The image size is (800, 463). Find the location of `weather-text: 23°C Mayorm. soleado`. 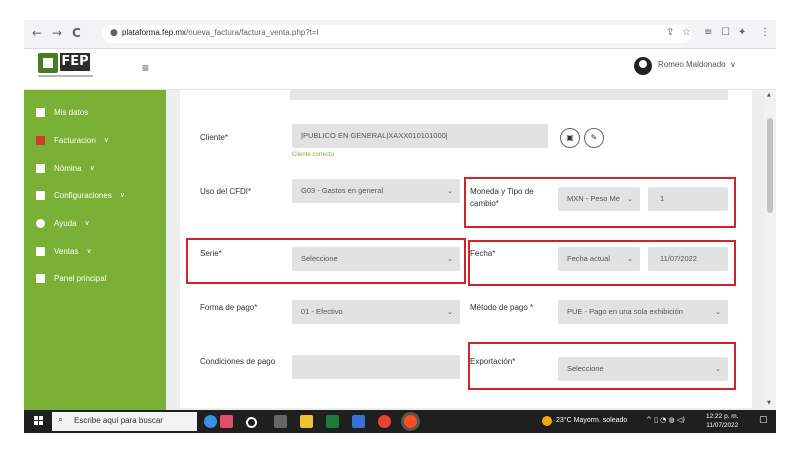

weather-text: 23°C Mayorm. soleado is located at coordinates (591, 420).